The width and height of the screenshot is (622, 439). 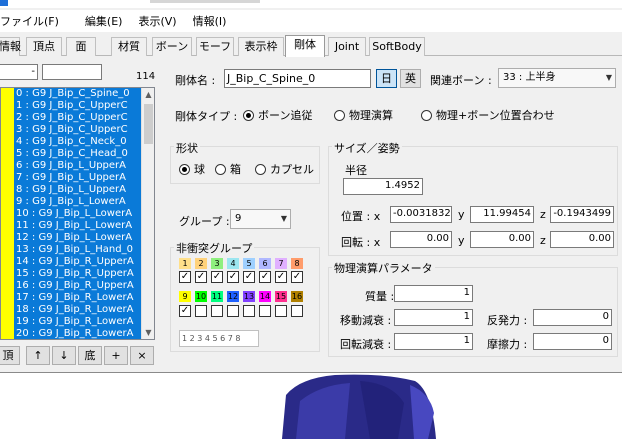 What do you see at coordinates (44, 46) in the screenshot?
I see `tab-vertex: 頂点` at bounding box center [44, 46].